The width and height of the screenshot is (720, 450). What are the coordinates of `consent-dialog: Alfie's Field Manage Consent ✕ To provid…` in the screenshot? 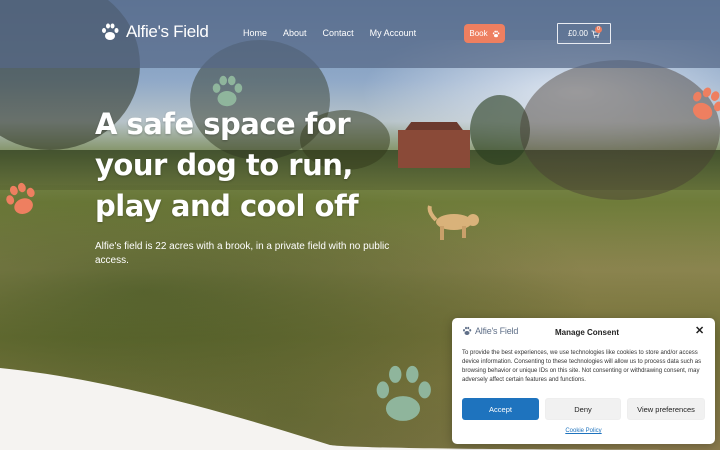 It's located at (583, 381).